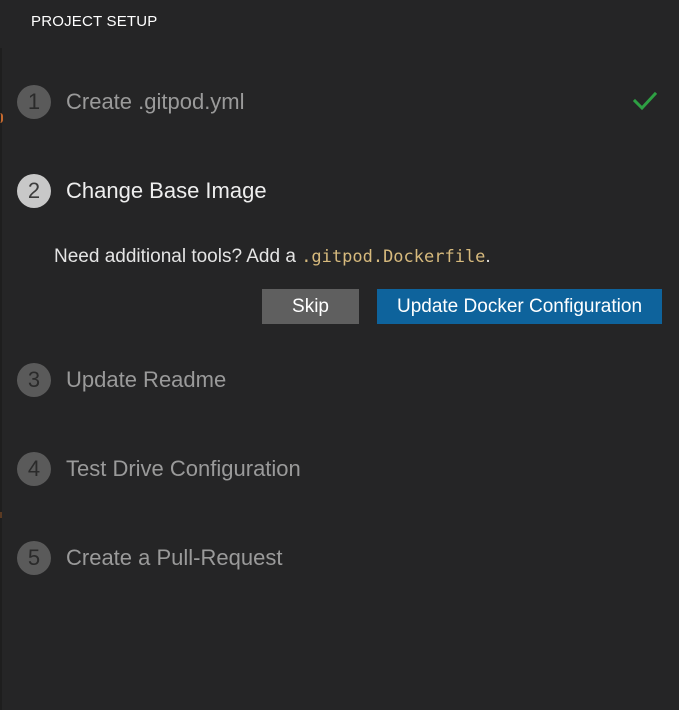 The height and width of the screenshot is (710, 679). Describe the element at coordinates (393, 257) in the screenshot. I see `dockerfile-name: .gitpod.Dockerfile` at that location.